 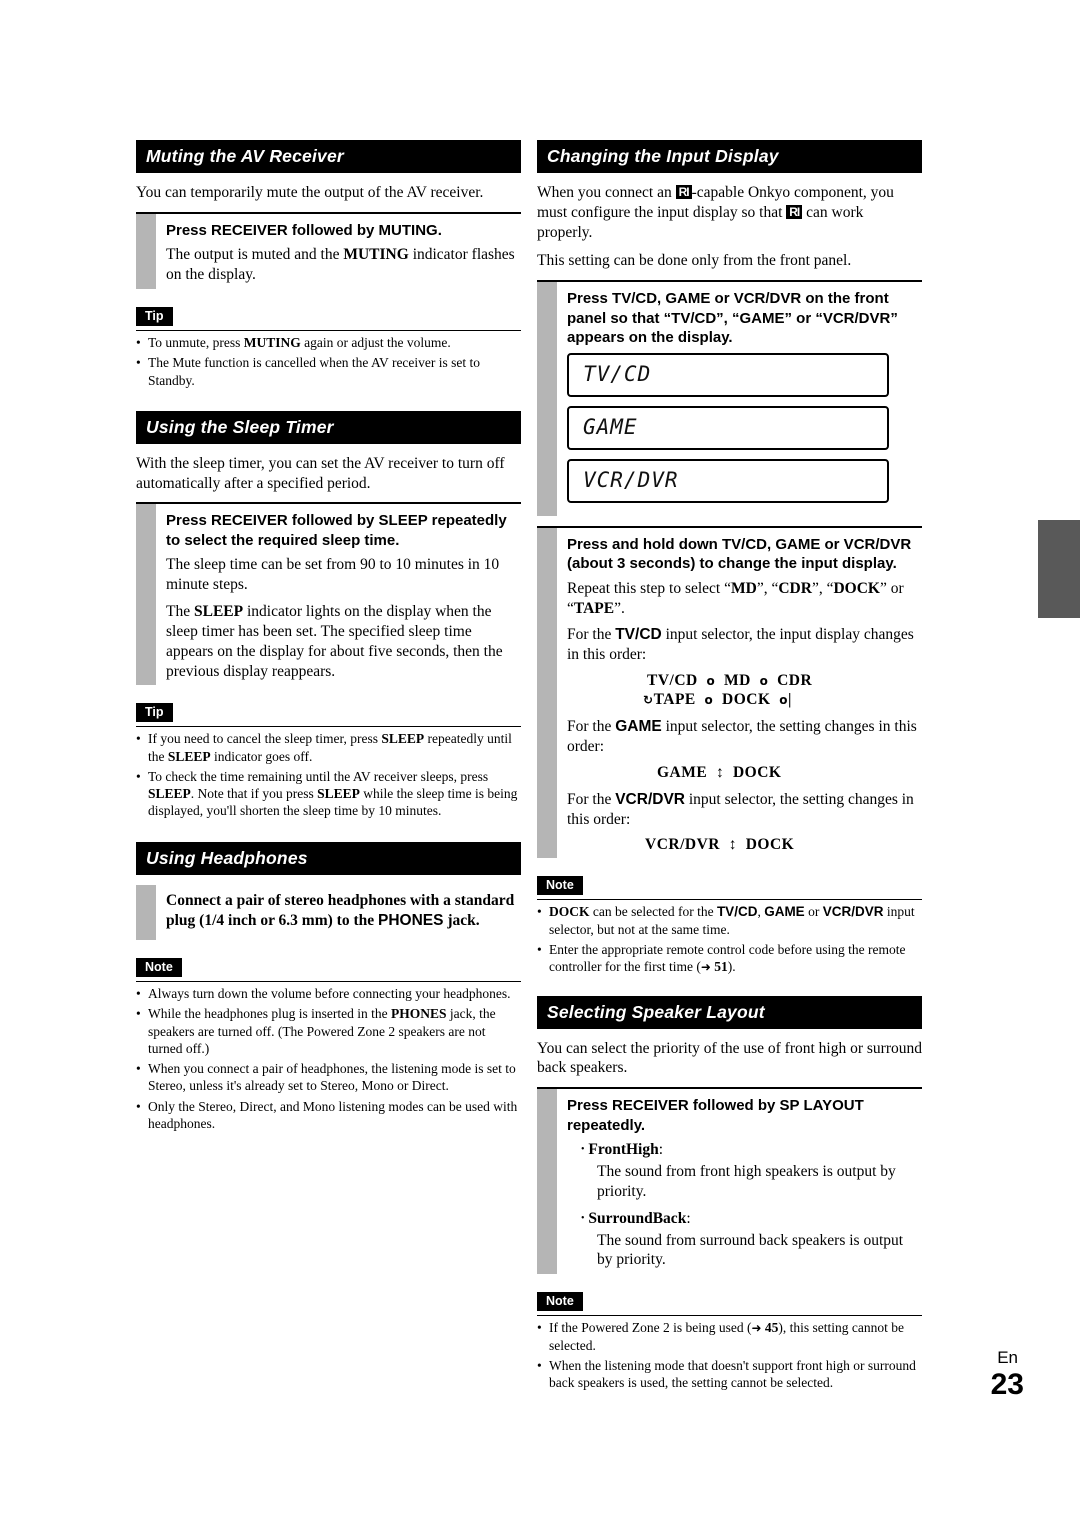 What do you see at coordinates (154, 713) in the screenshot?
I see `tip-label-sleep: Tip` at bounding box center [154, 713].